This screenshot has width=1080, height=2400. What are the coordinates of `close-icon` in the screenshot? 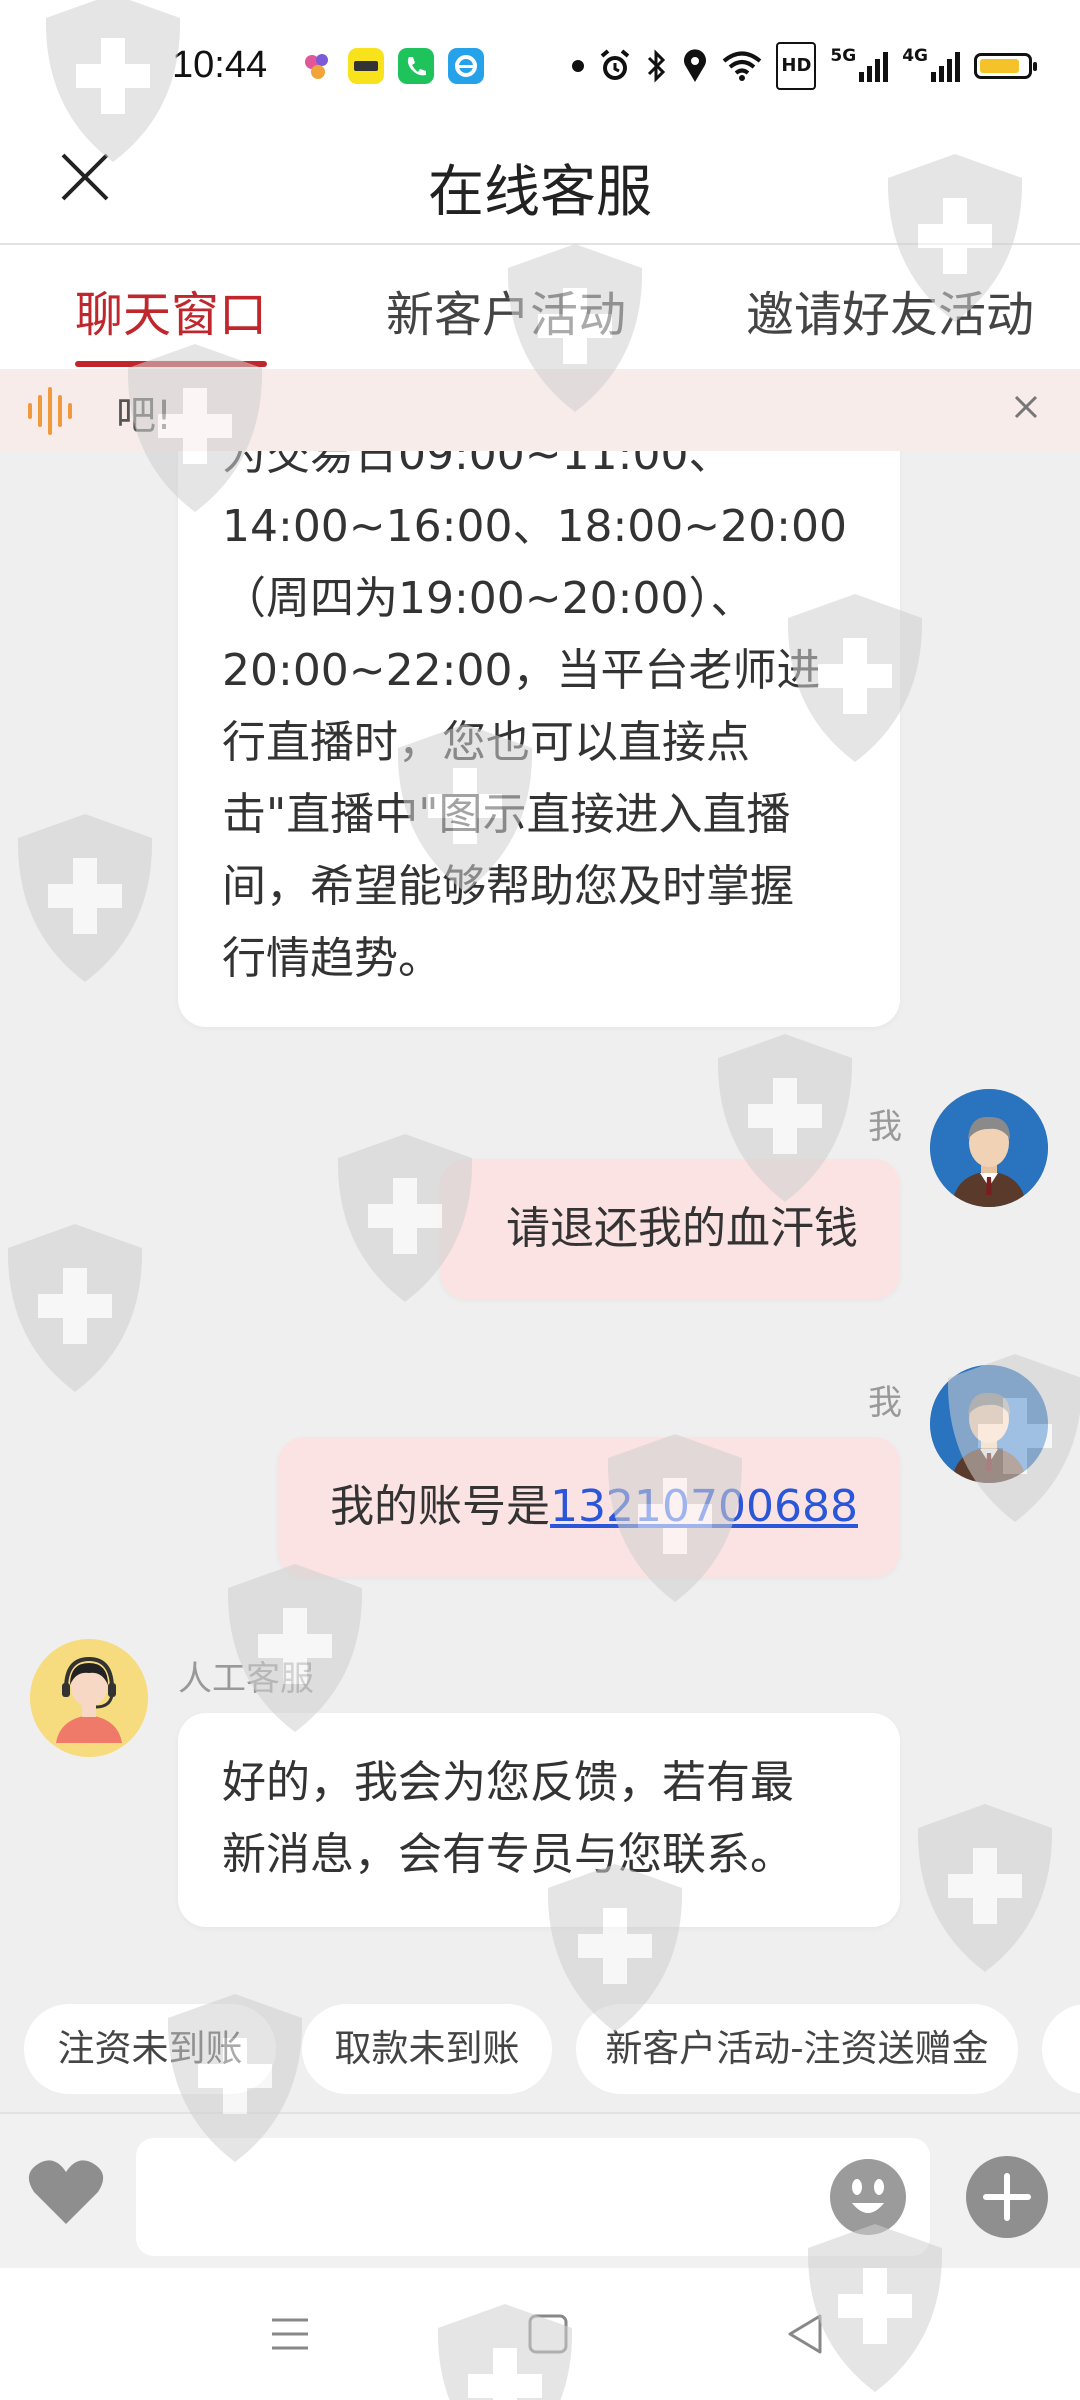 It's located at (1026, 407).